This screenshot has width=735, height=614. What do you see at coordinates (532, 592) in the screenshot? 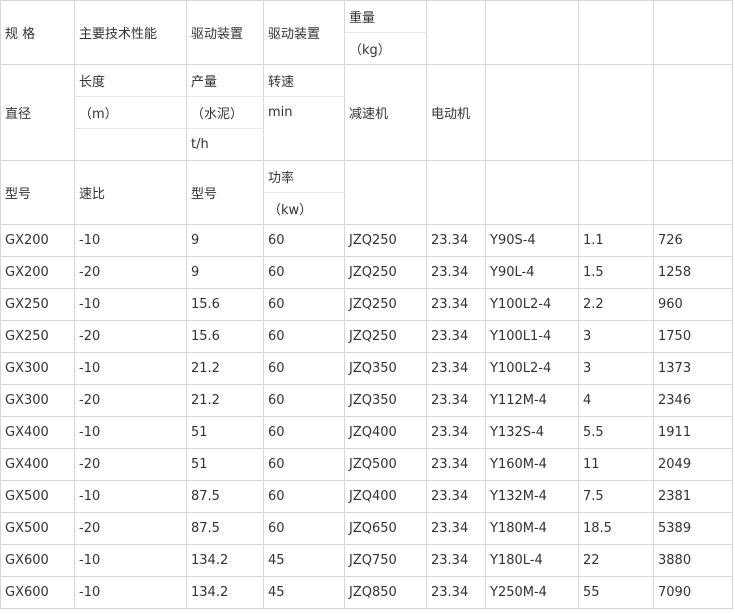
I see `table-cell: Y250M-4` at bounding box center [532, 592].